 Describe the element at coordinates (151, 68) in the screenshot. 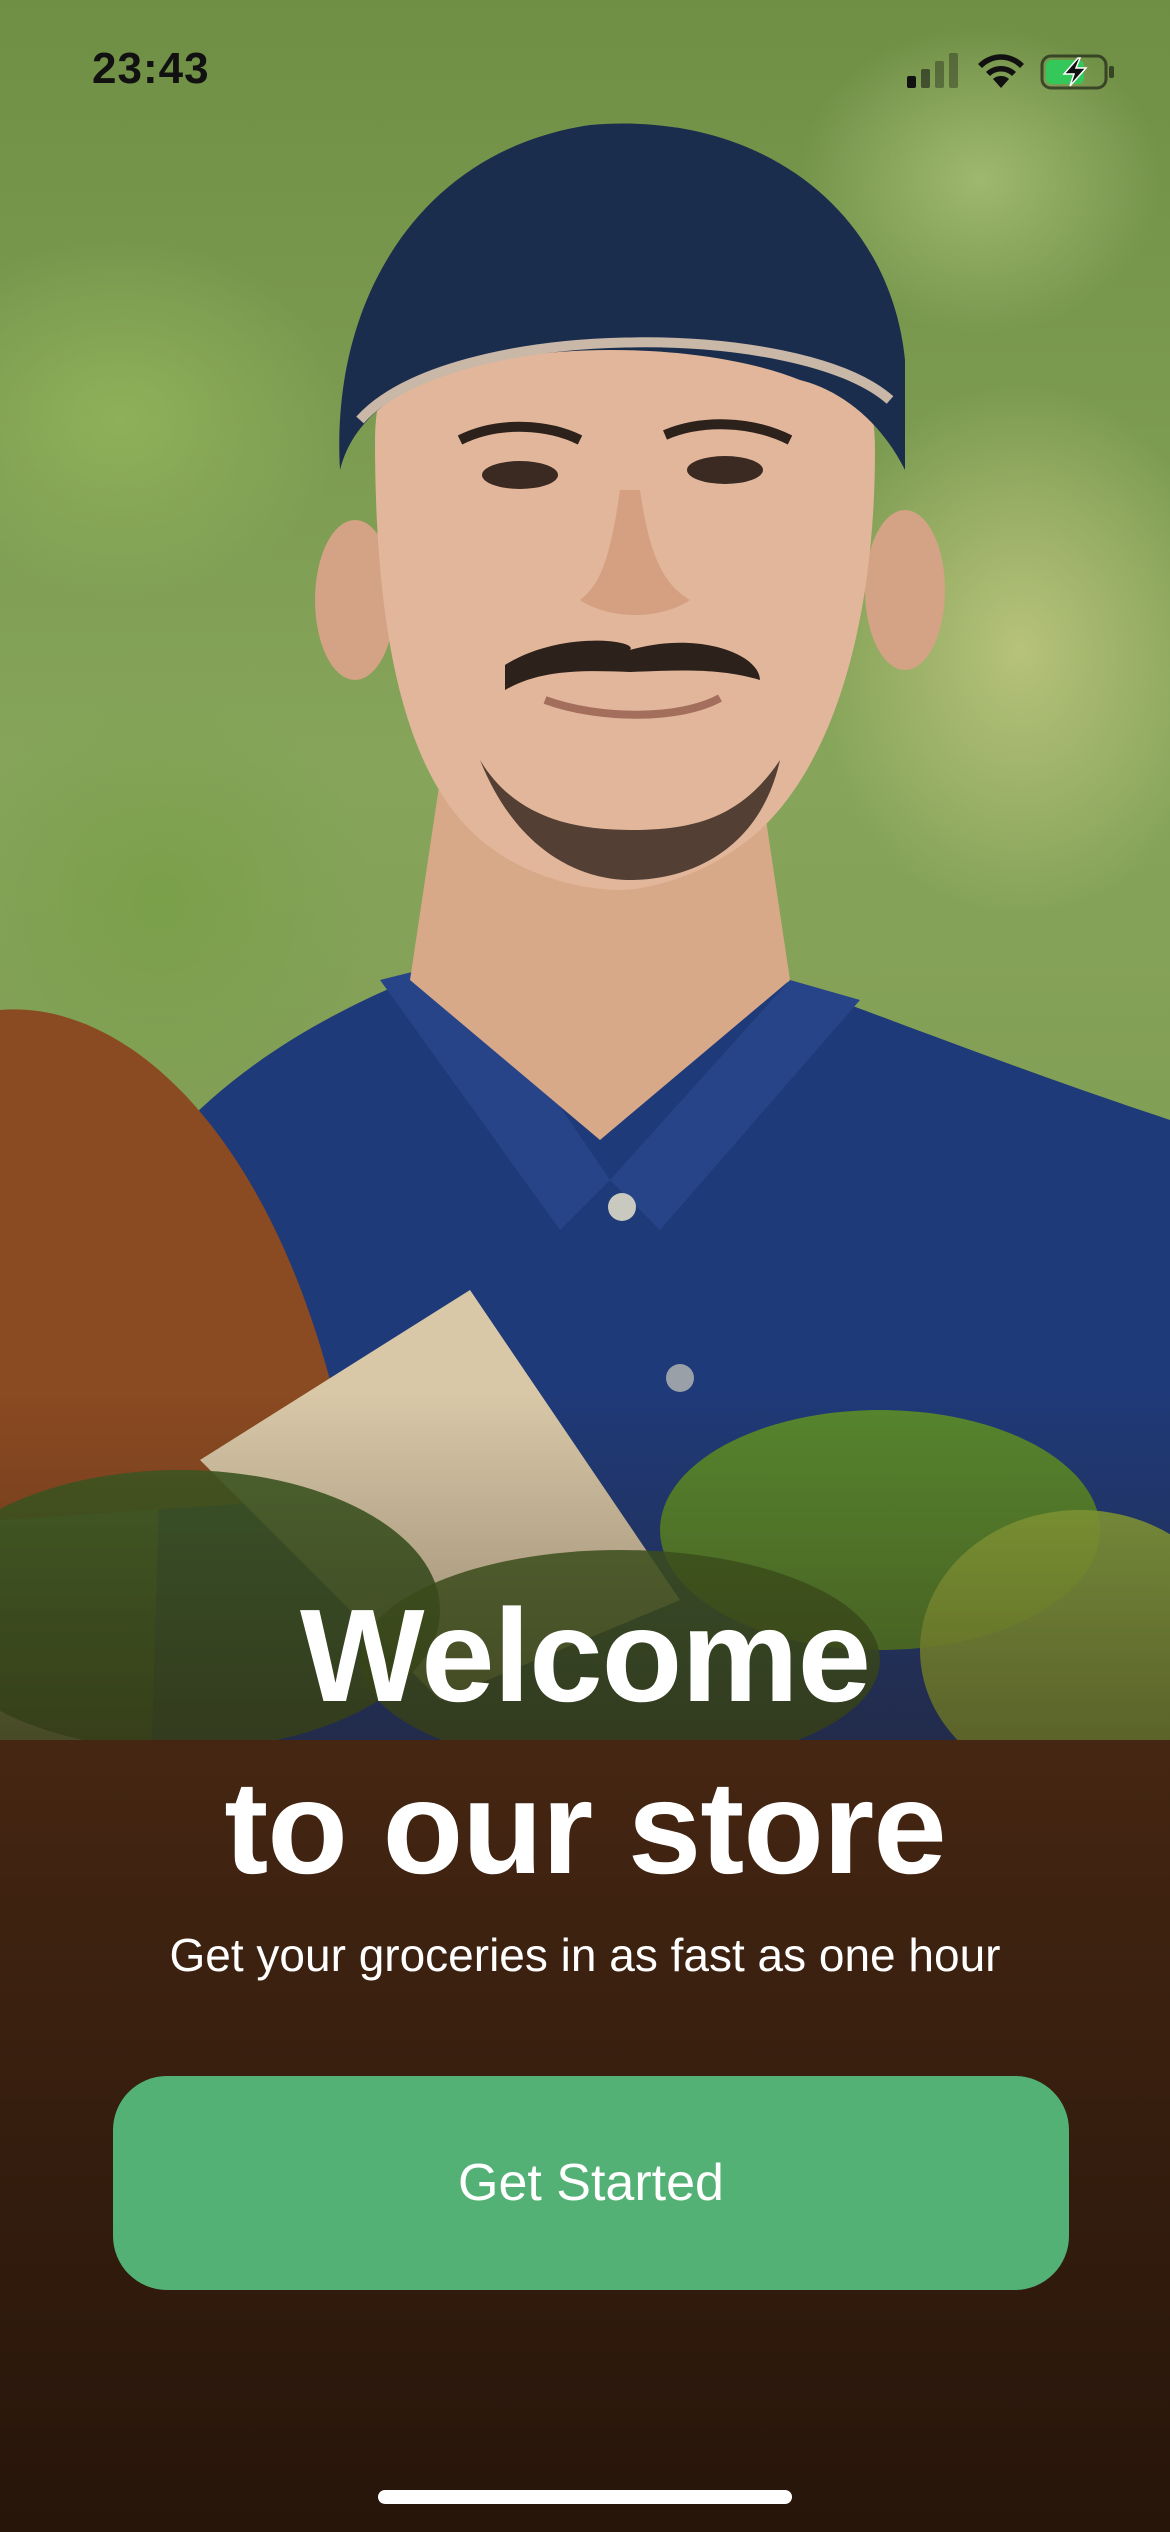

I see `status-time: 23:43` at that location.